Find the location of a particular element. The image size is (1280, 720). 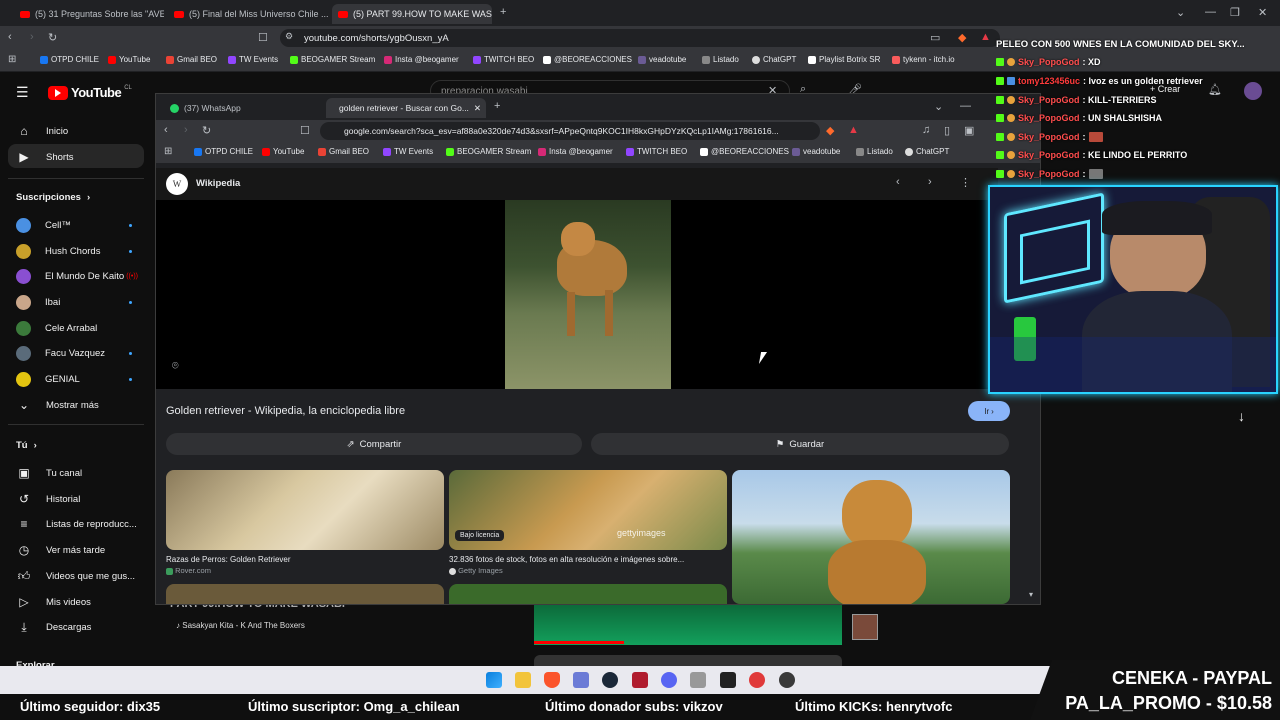

sub-item: Cell™ is located at coordinates (43, 225).